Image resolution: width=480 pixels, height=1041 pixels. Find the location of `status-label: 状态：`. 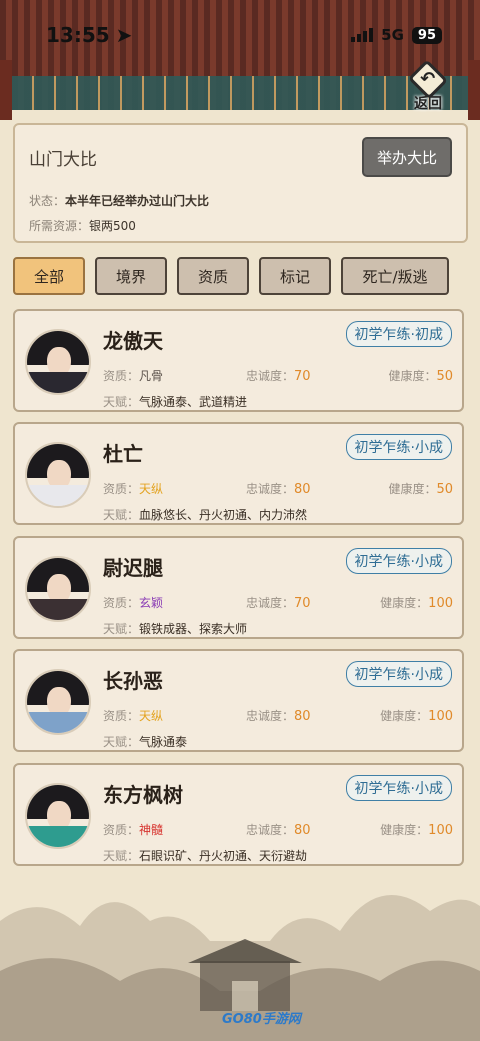

status-label: 状态： is located at coordinates (47, 201).